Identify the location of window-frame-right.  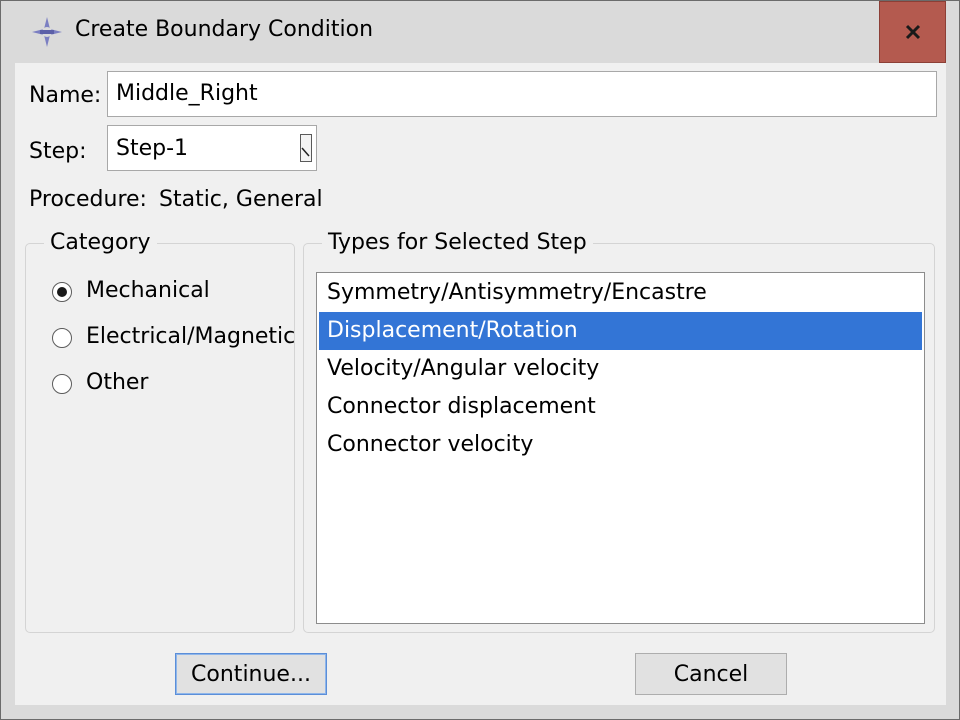
(952, 384).